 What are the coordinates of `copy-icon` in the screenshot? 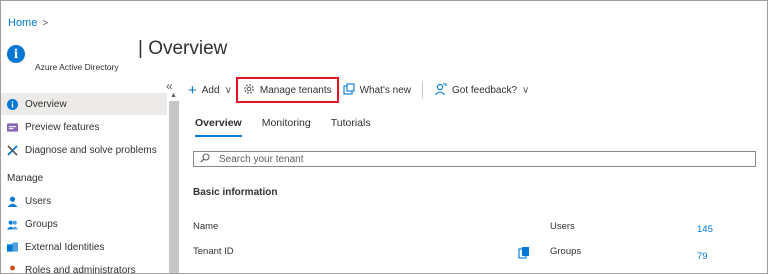 It's located at (524, 253).